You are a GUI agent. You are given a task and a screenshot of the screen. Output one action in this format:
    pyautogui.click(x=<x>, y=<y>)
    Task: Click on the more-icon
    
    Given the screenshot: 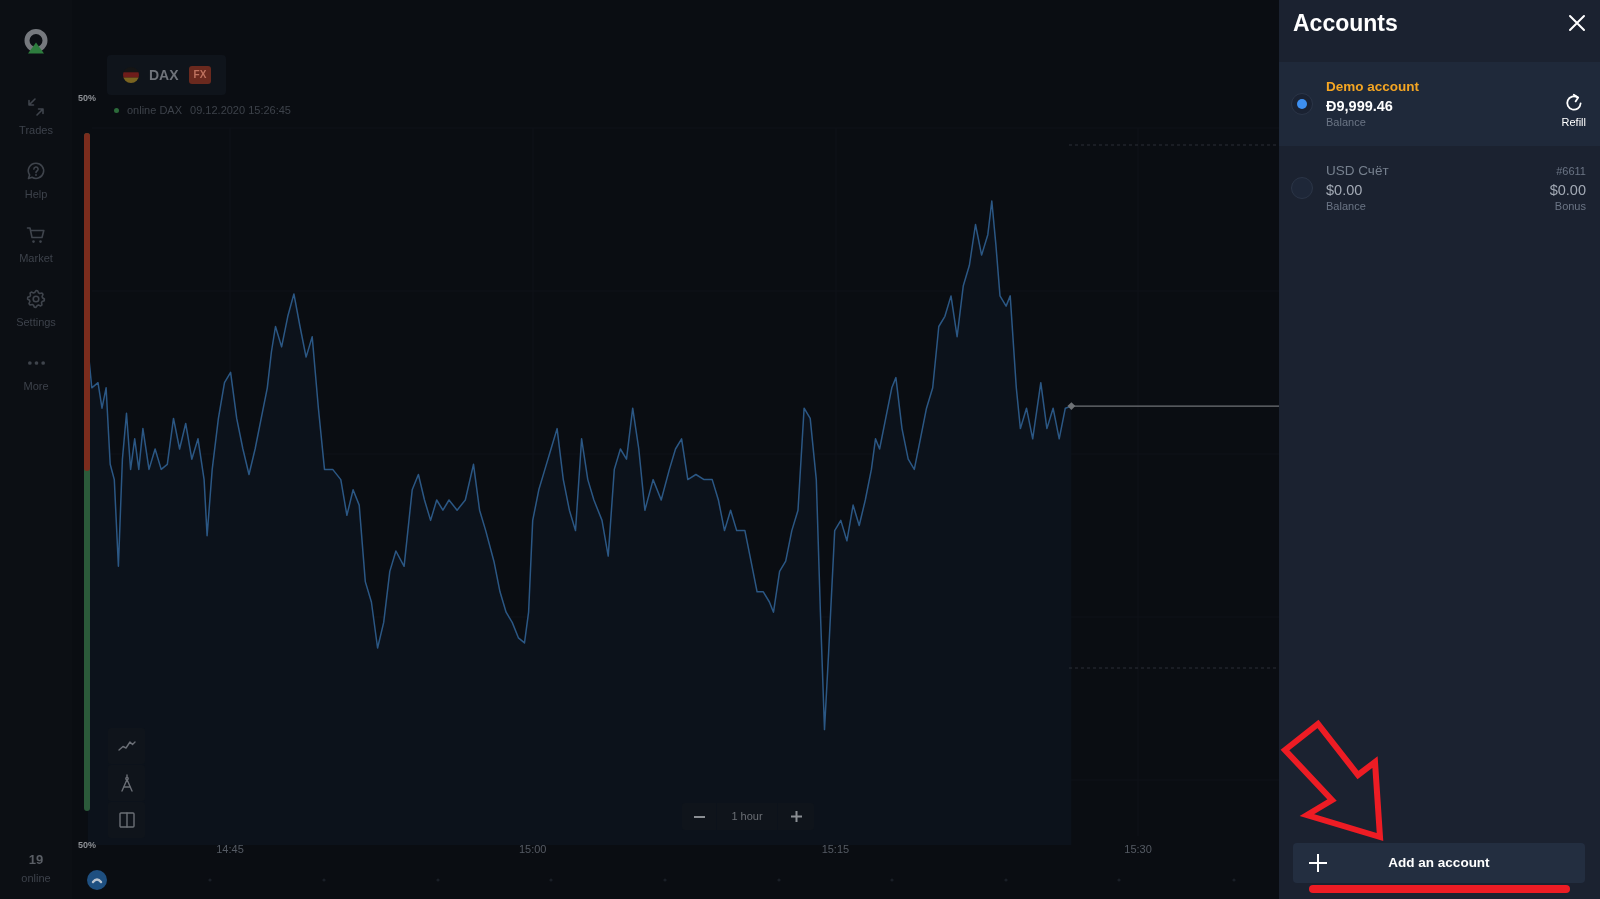 What is the action you would take?
    pyautogui.click(x=36, y=363)
    